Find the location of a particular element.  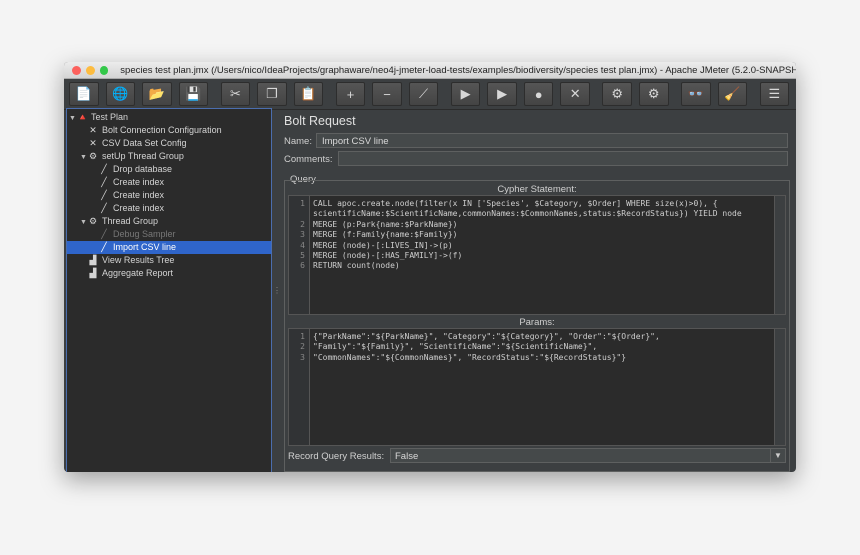

code-text: RETURN count(node) is located at coordinates (356, 266).